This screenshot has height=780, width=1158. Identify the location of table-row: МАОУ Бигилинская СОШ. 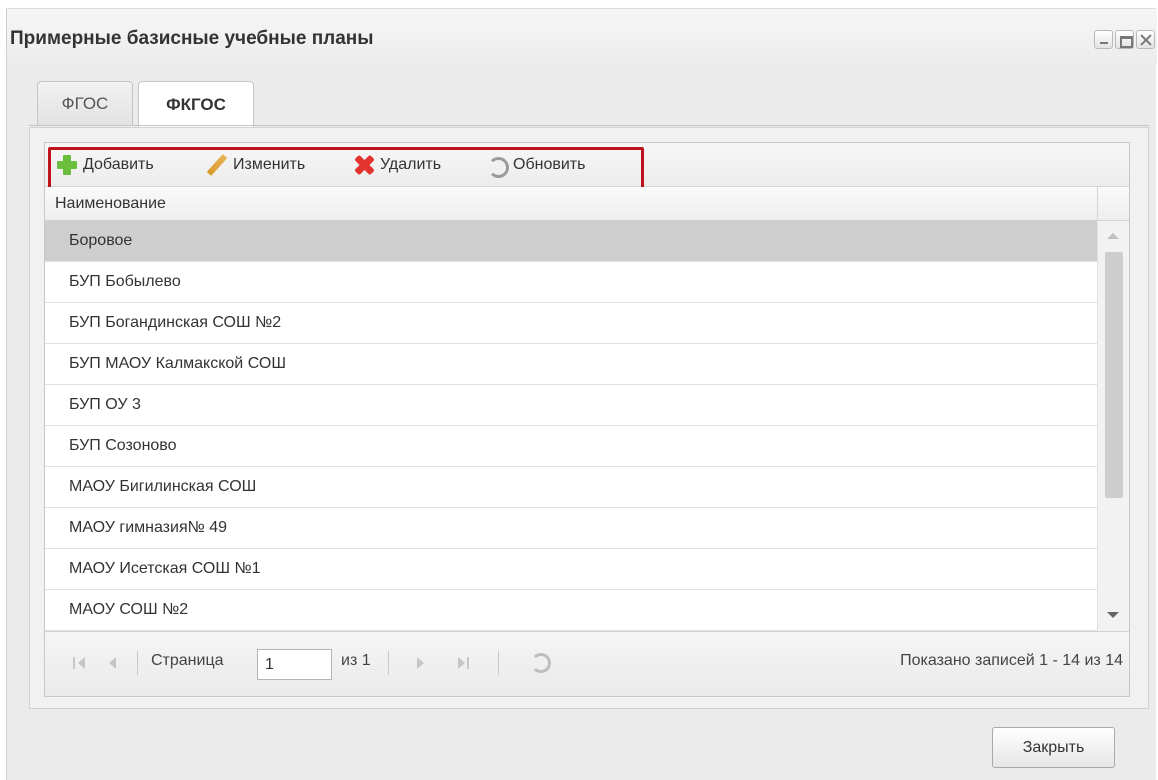
(571, 487).